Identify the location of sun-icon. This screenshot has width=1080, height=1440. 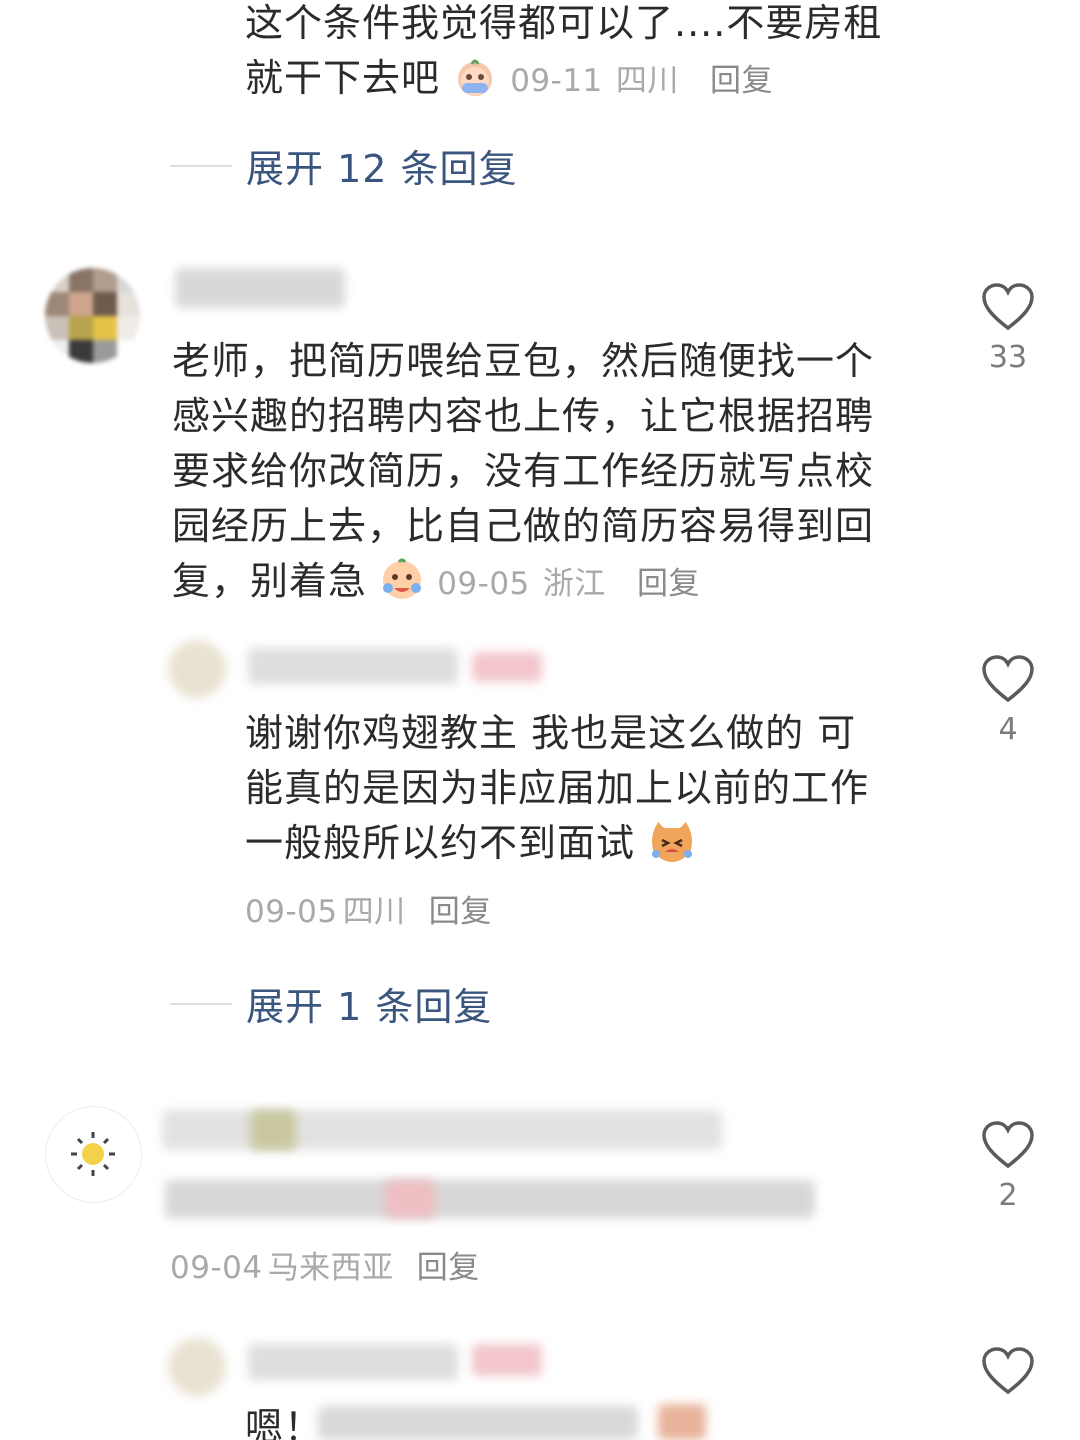
(93, 1154).